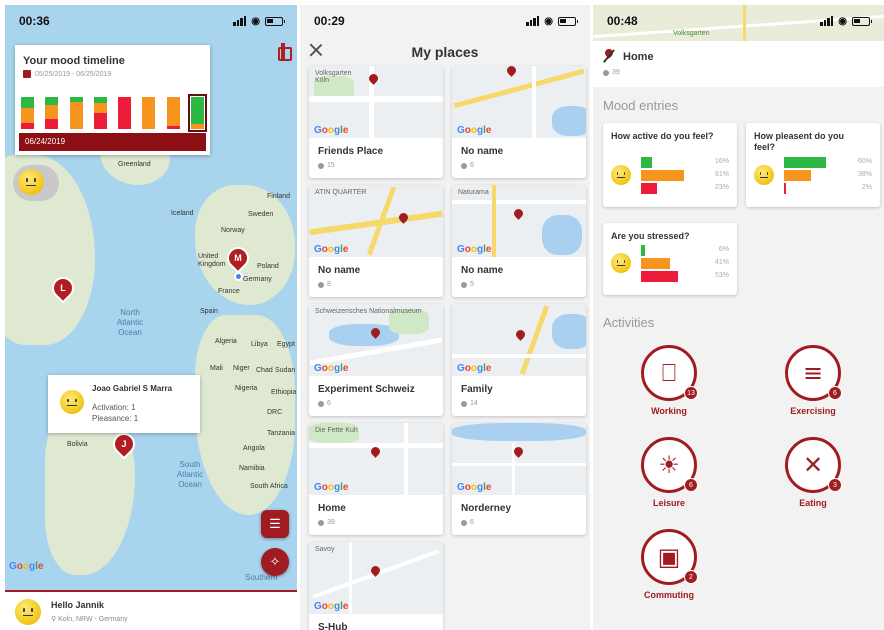 The image size is (884, 630). Describe the element at coordinates (73, 74) in the screenshot. I see `timeline-range-text: 05/25/2019 - 06/25/2019` at that location.